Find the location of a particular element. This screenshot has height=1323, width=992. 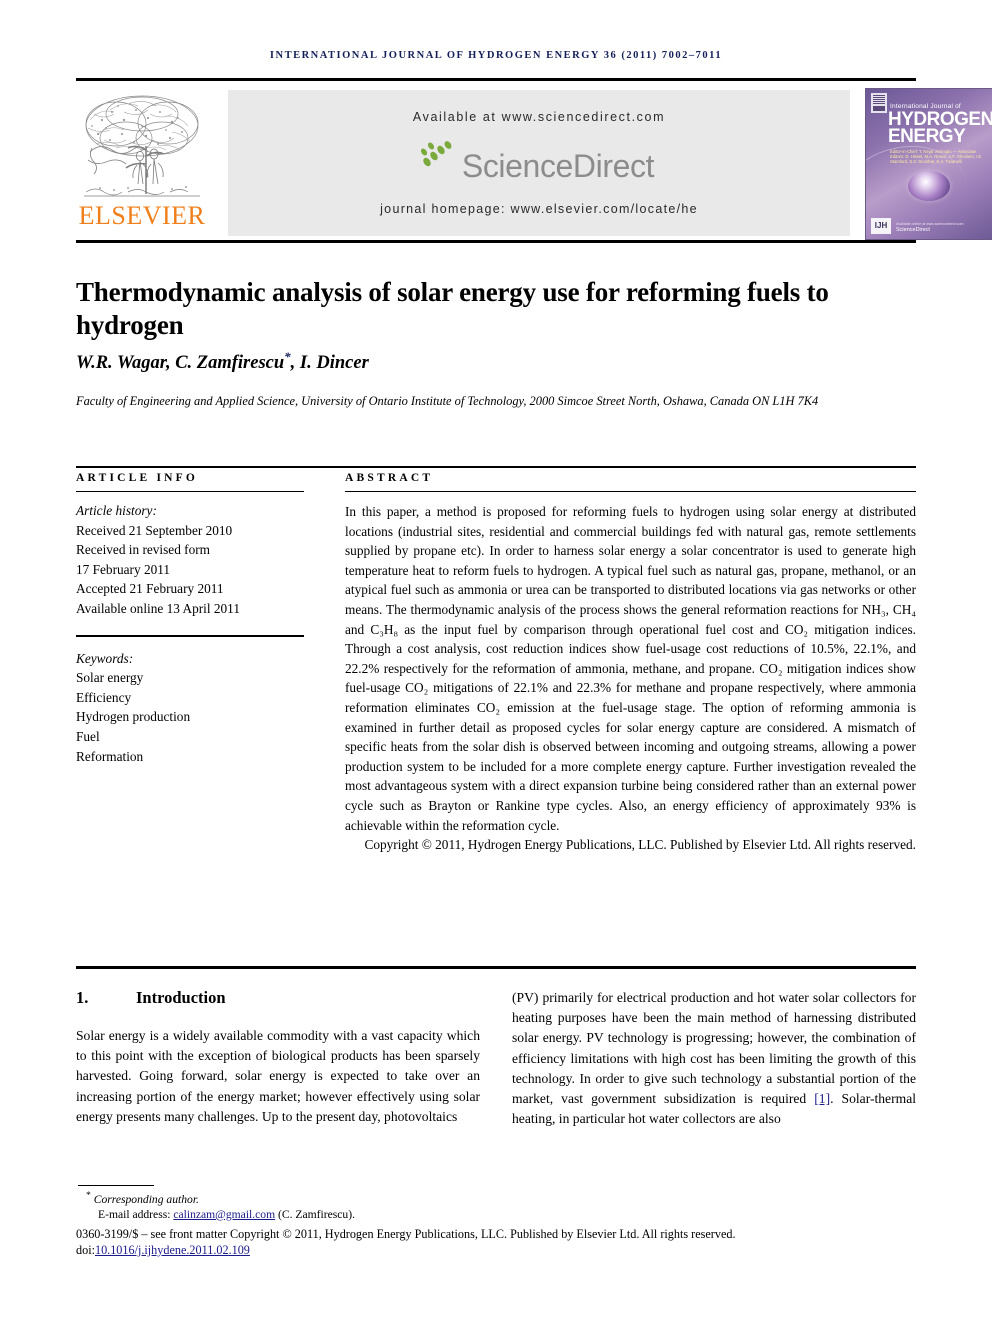

article-history-item: Accepted 21 February 2011 is located at coordinates (150, 589).